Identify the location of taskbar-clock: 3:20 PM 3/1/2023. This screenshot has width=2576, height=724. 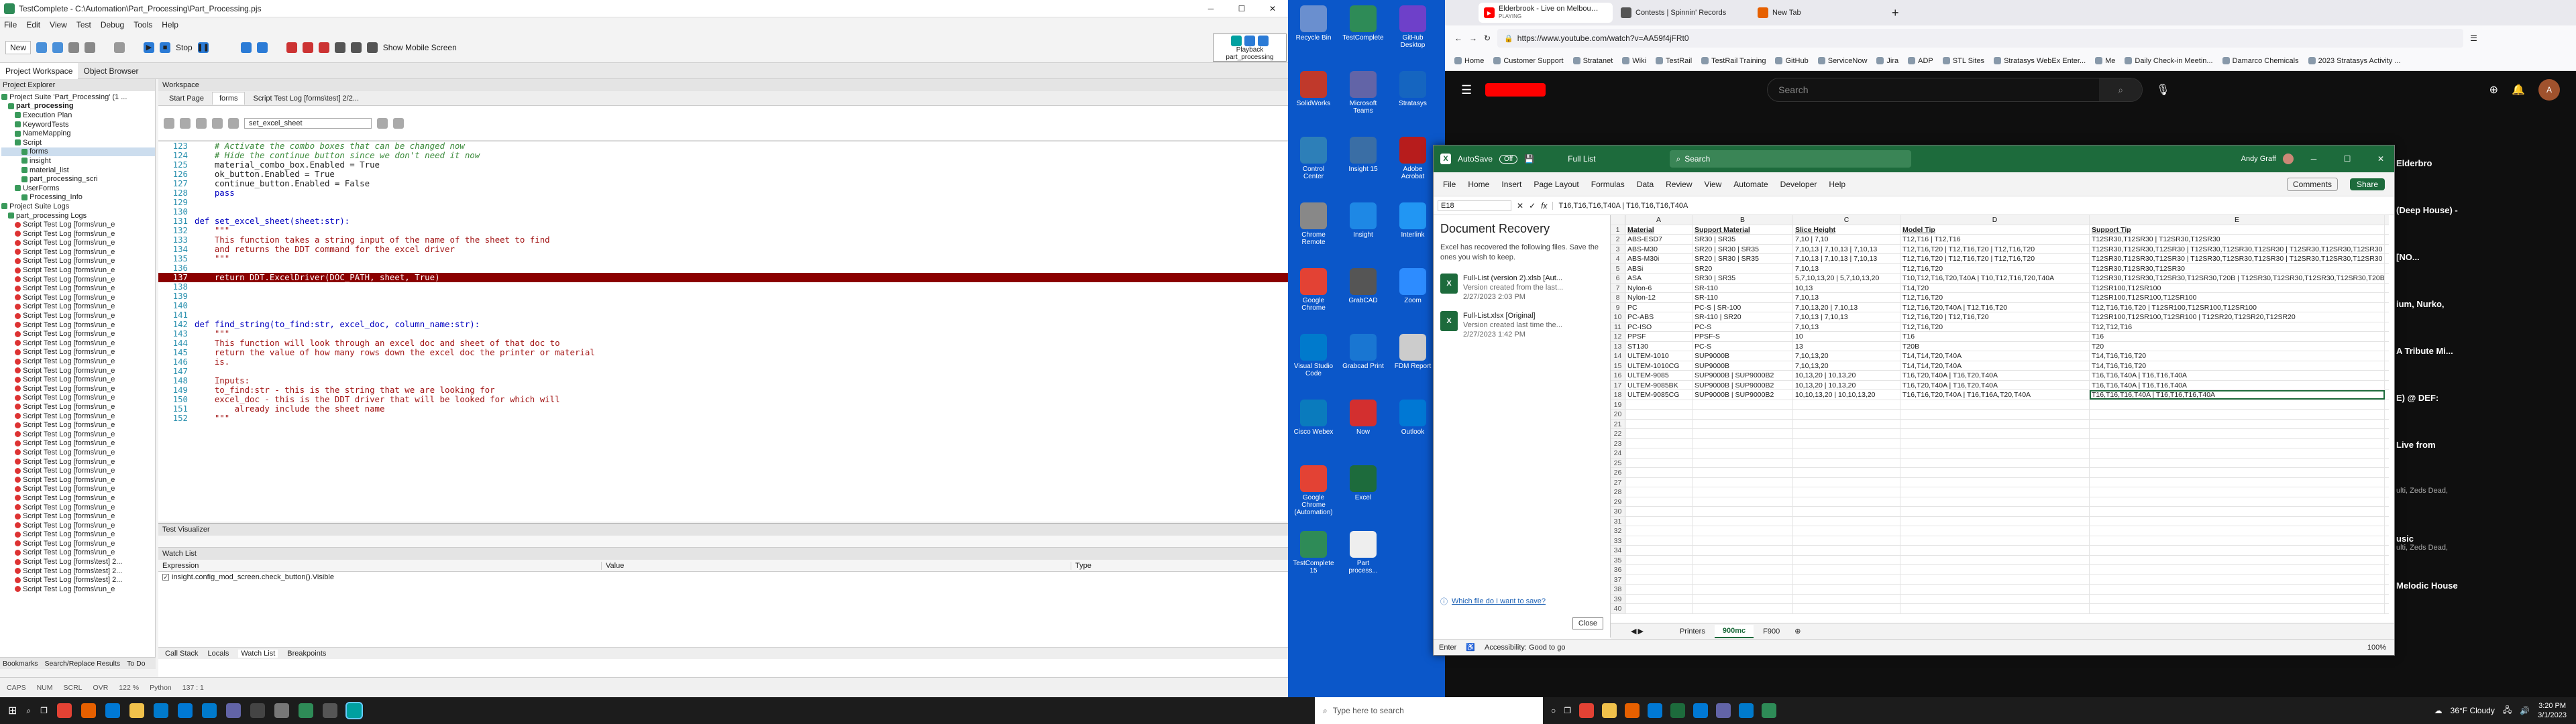
(2552, 710).